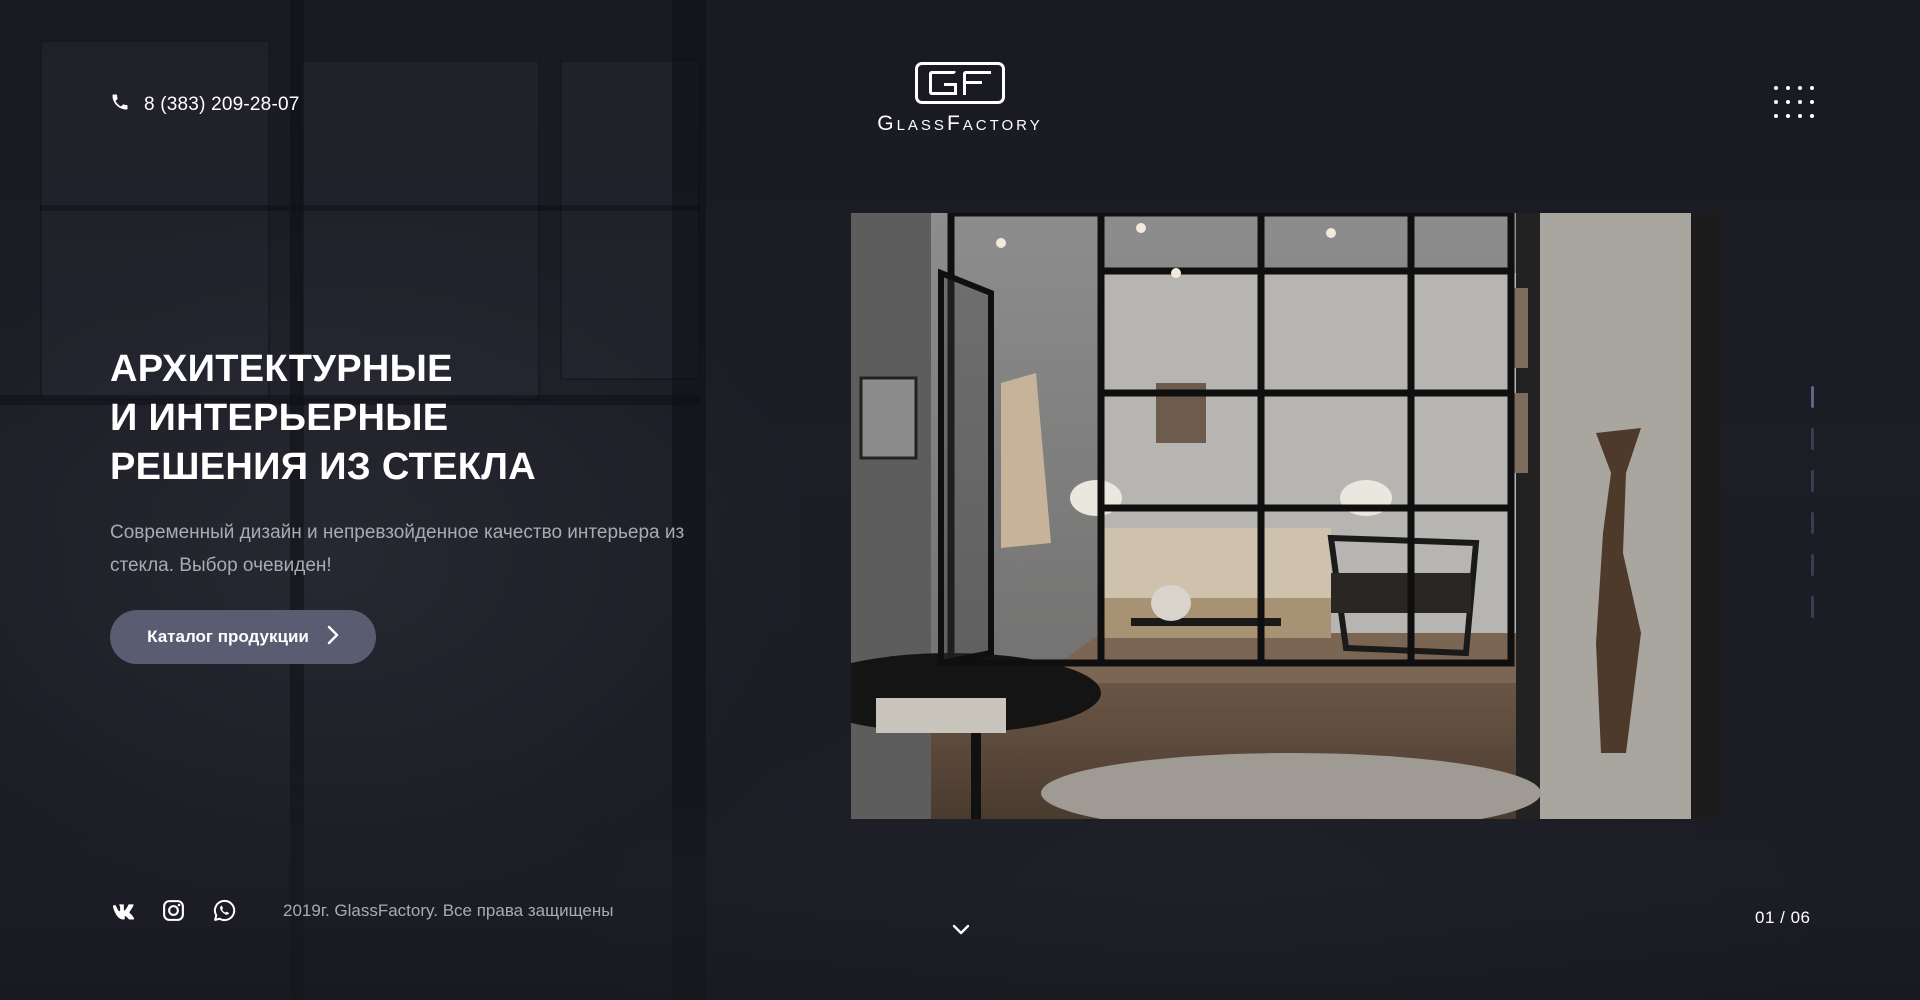  I want to click on logo-mark, so click(960, 83).